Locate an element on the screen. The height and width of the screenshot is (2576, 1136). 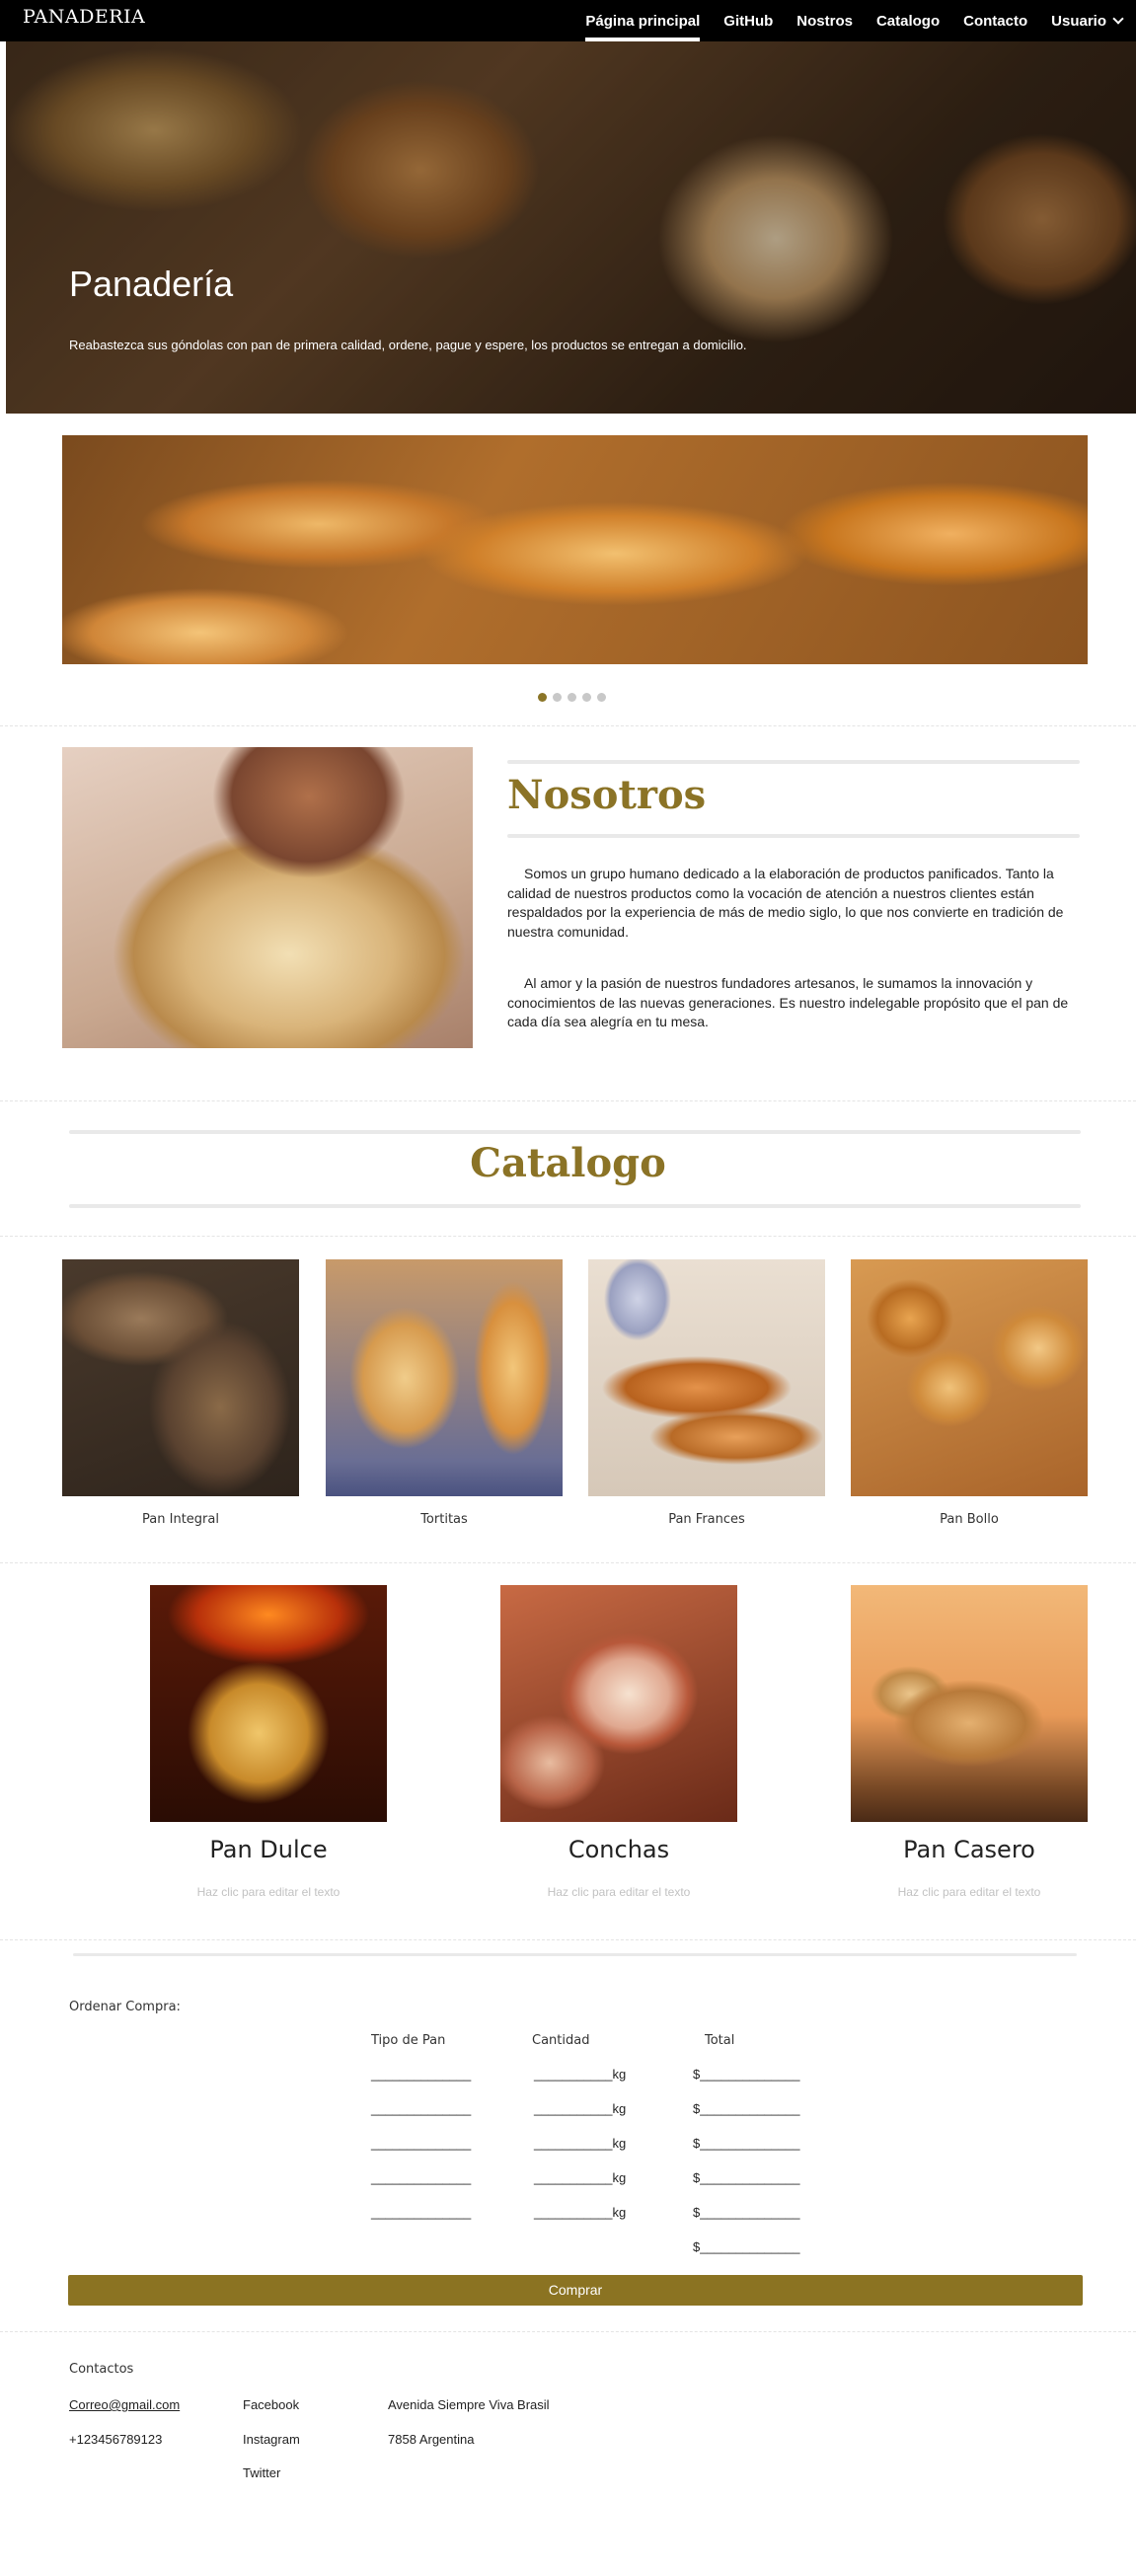
address-line-1: Avenida Siempre Viva Brasil is located at coordinates (469, 2405).